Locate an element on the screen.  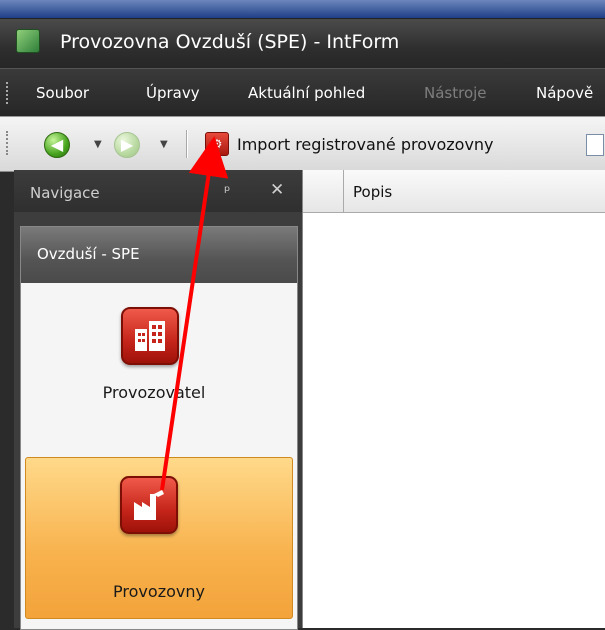
window-title: Provozovna Ovzduší (SPE) - IntForm is located at coordinates (230, 42).